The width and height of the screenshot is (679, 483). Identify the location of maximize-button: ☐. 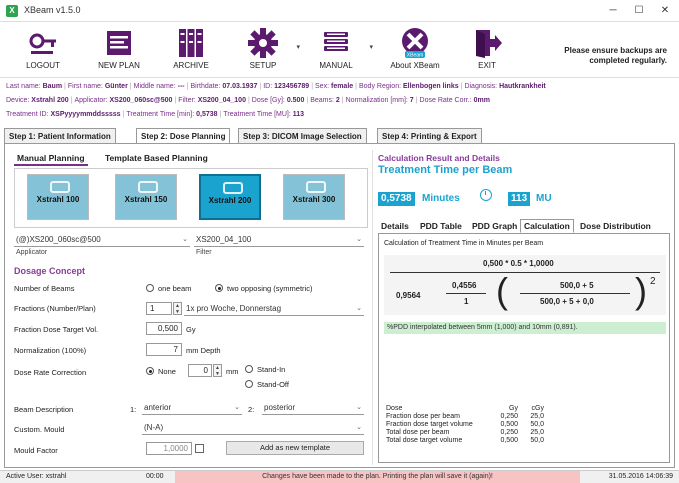
(639, 11).